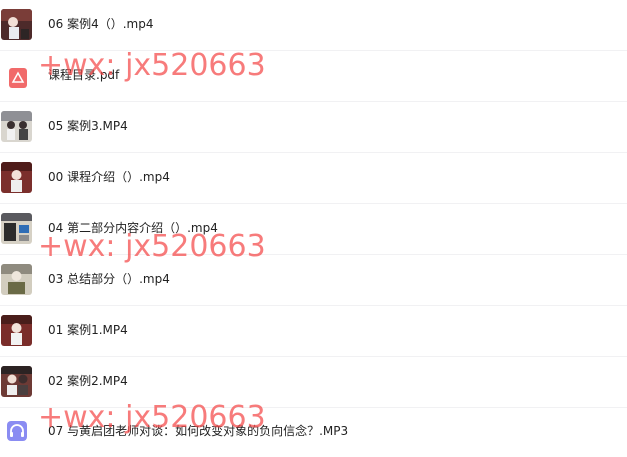 This screenshot has height=457, width=627. Describe the element at coordinates (109, 279) in the screenshot. I see `file-name: 03 总结部分（）.mp4` at that location.